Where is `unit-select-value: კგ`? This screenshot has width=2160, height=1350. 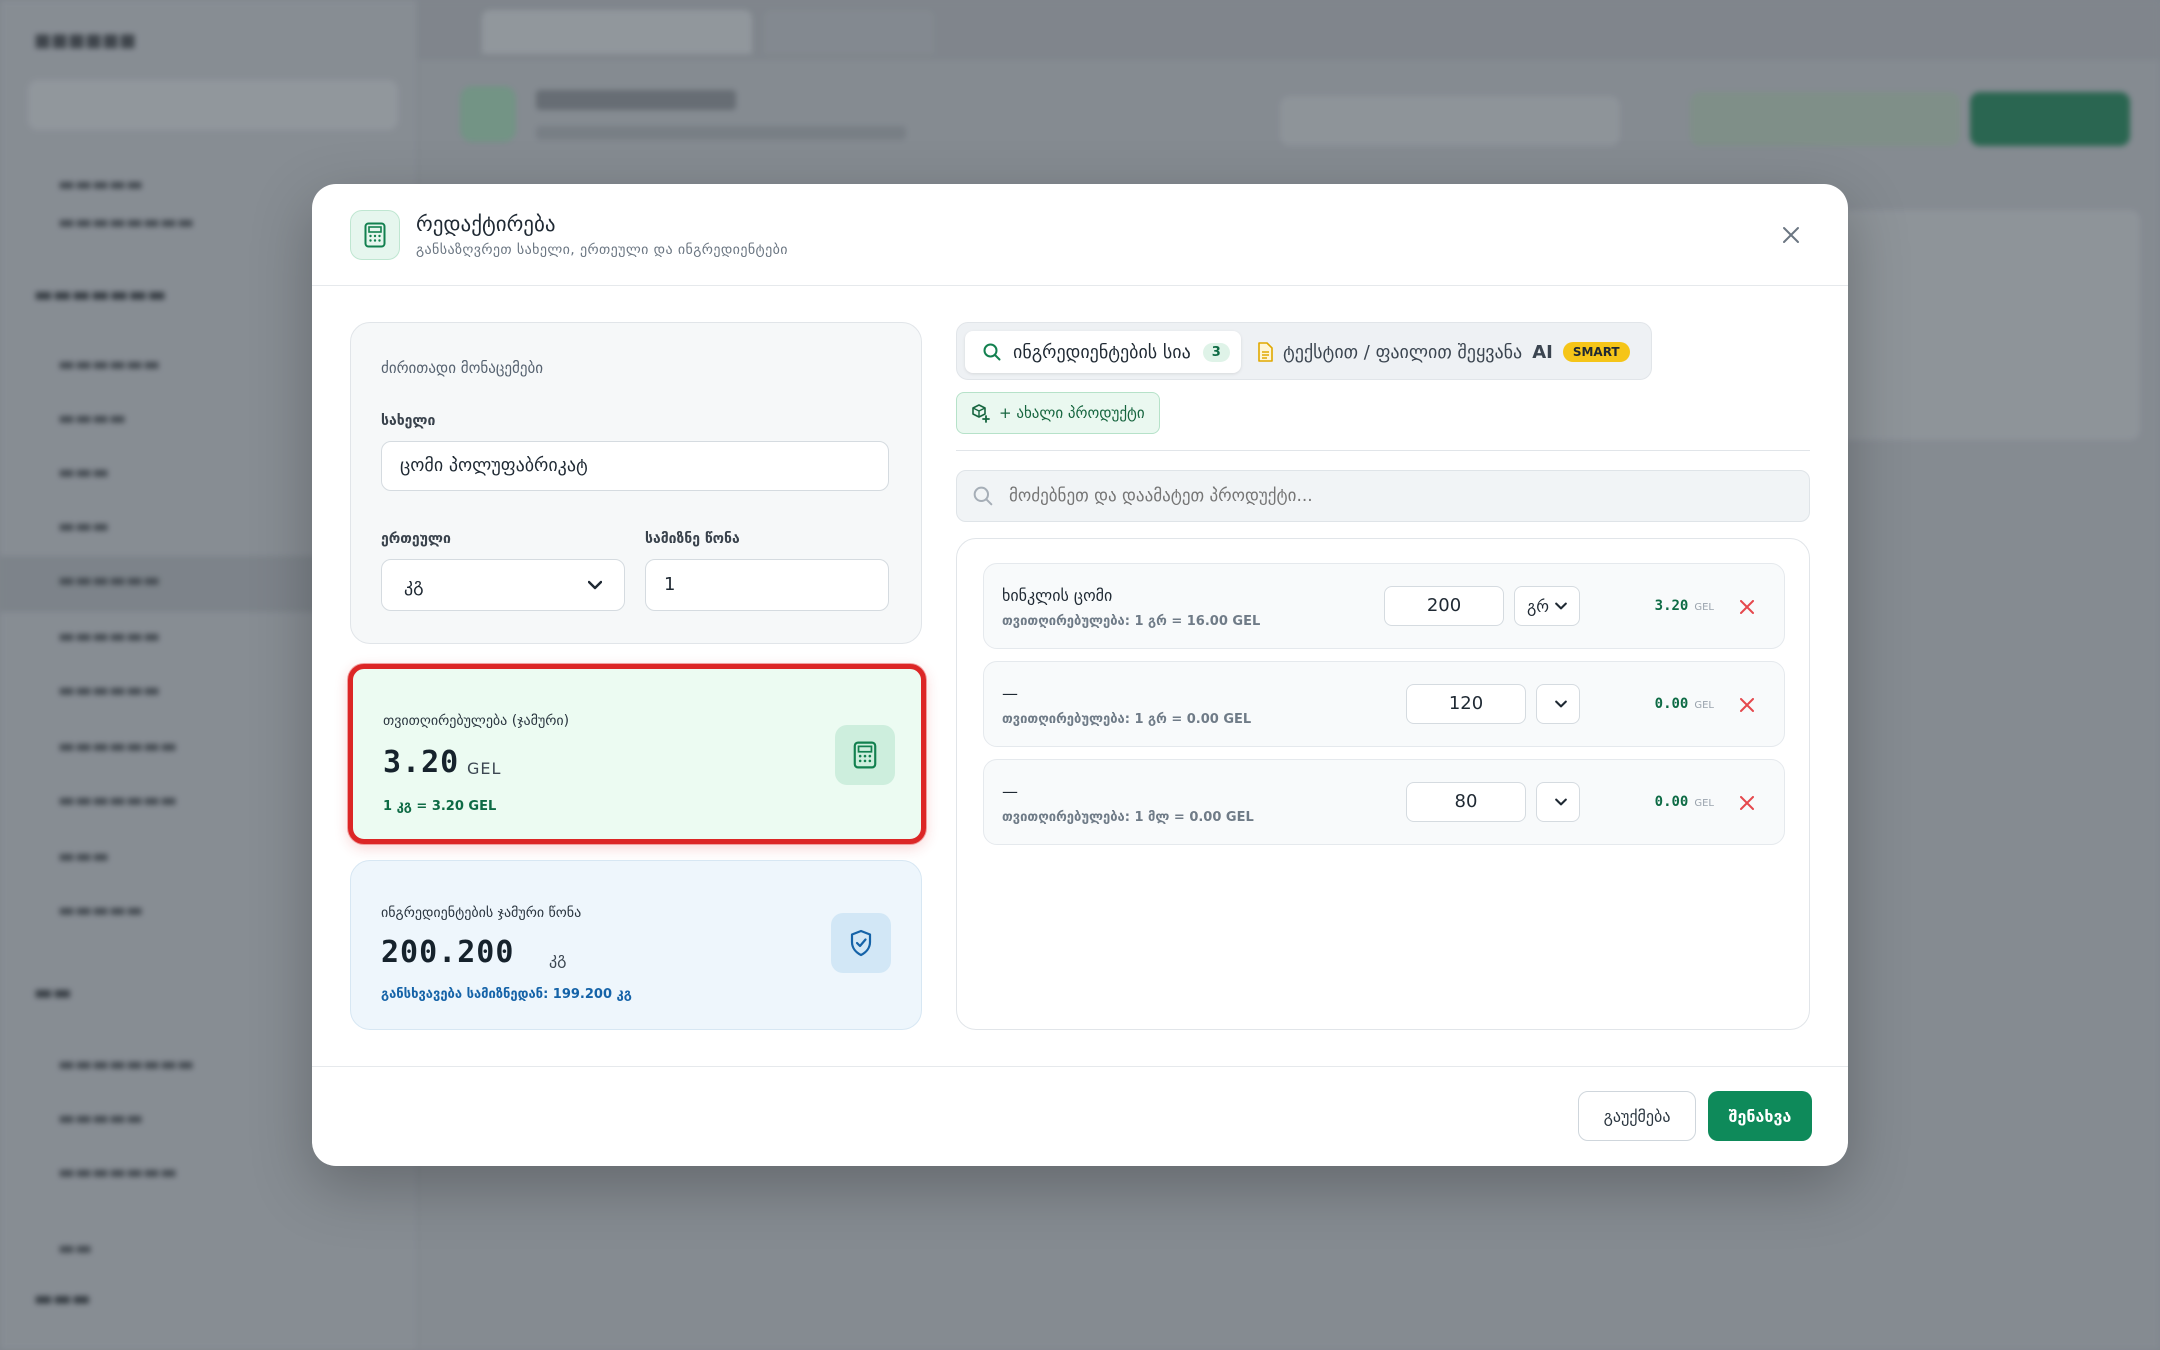
unit-select-value: კგ is located at coordinates (414, 585).